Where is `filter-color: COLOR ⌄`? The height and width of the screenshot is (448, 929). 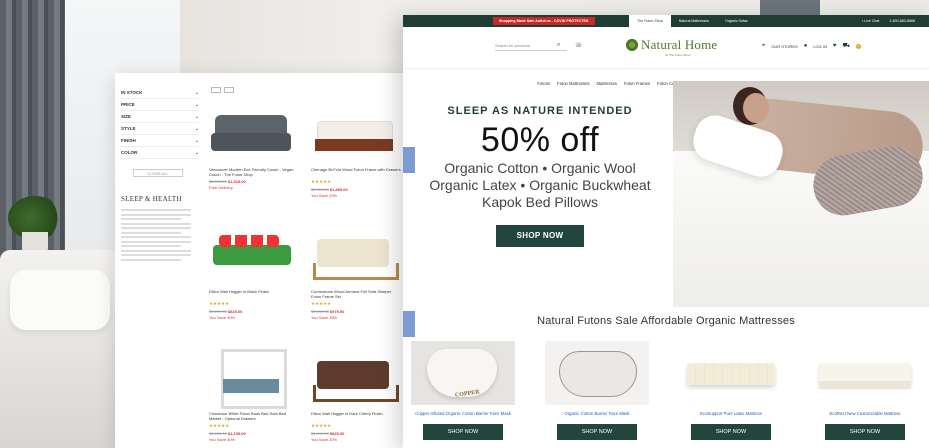
filter-color: COLOR ⌄ is located at coordinates (160, 153).